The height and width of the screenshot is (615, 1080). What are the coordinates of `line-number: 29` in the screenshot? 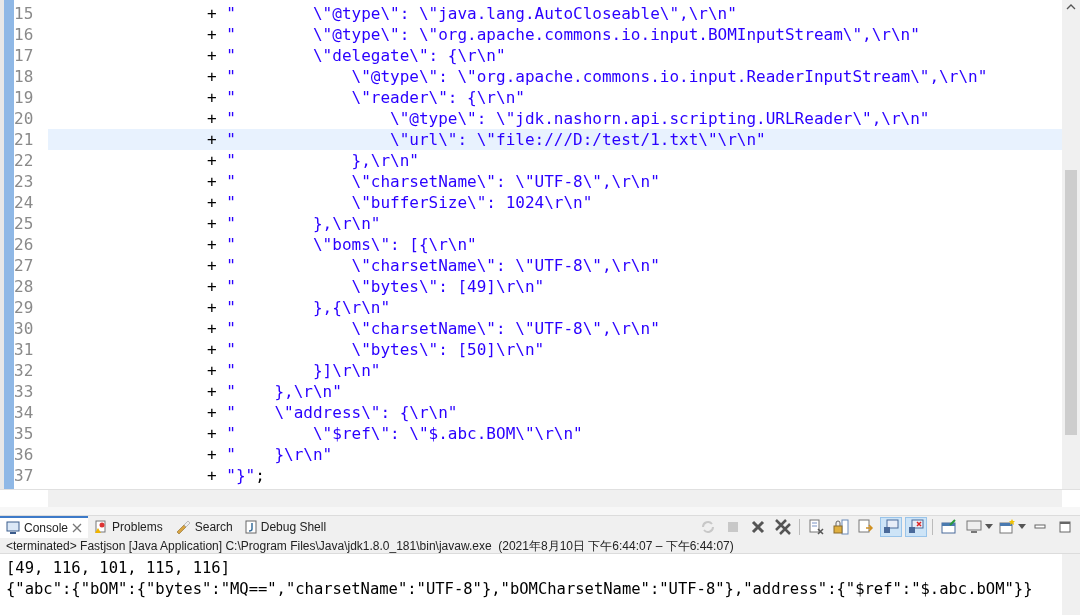 It's located at (24, 307).